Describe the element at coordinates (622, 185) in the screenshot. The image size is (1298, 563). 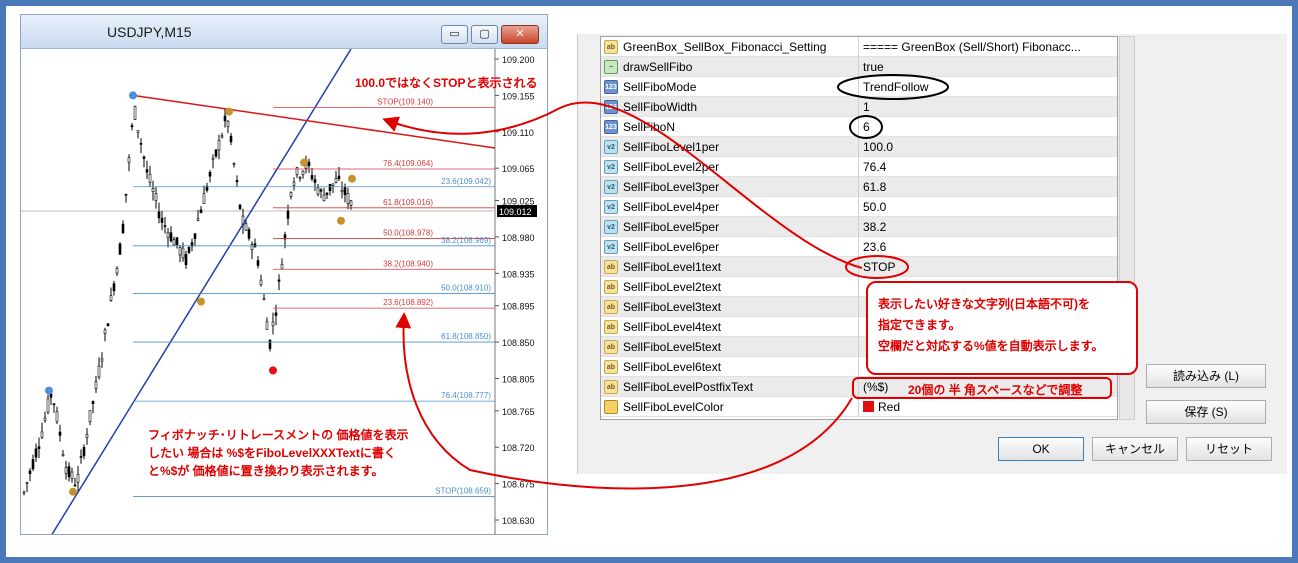
I see `stop-arrow` at that location.